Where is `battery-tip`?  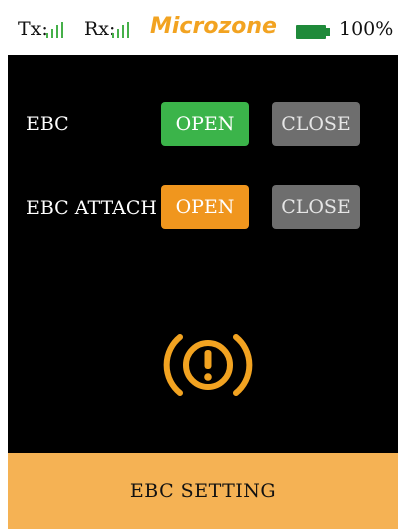 battery-tip is located at coordinates (328, 32).